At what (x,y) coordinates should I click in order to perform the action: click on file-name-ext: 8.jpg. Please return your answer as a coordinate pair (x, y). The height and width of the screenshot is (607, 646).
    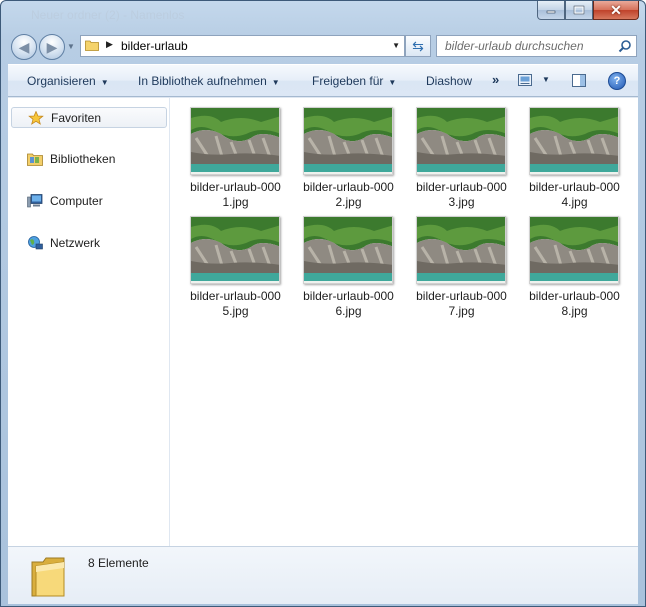
    Looking at the image, I should click on (574, 311).